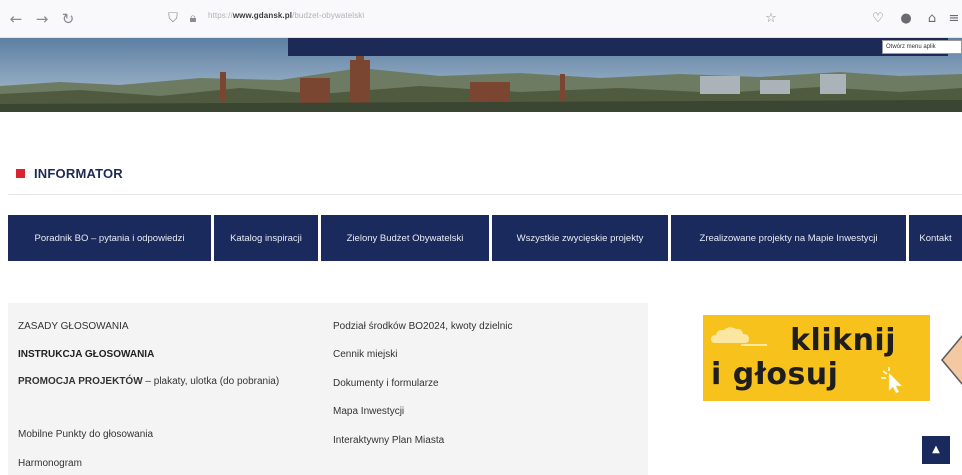  Describe the element at coordinates (16, 19) in the screenshot. I see `back-icon: ←` at that location.